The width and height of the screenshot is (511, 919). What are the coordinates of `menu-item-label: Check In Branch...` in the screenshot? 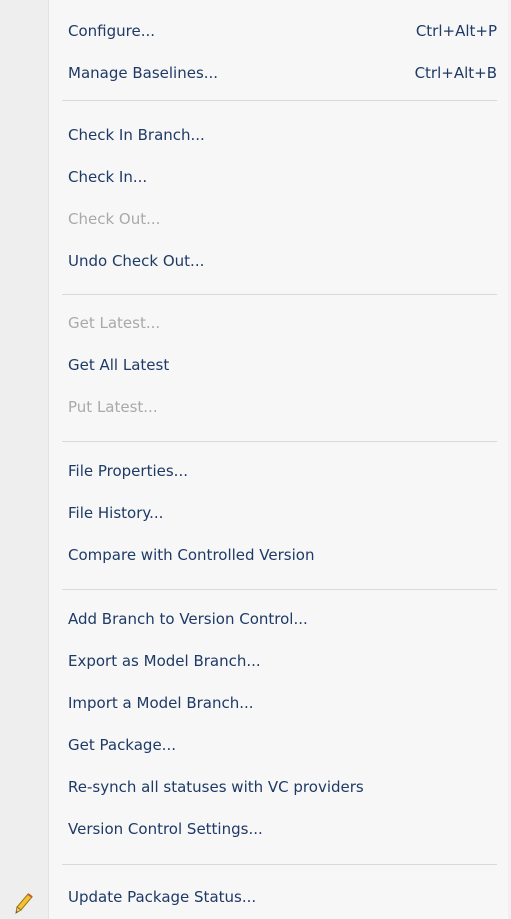 It's located at (136, 135).